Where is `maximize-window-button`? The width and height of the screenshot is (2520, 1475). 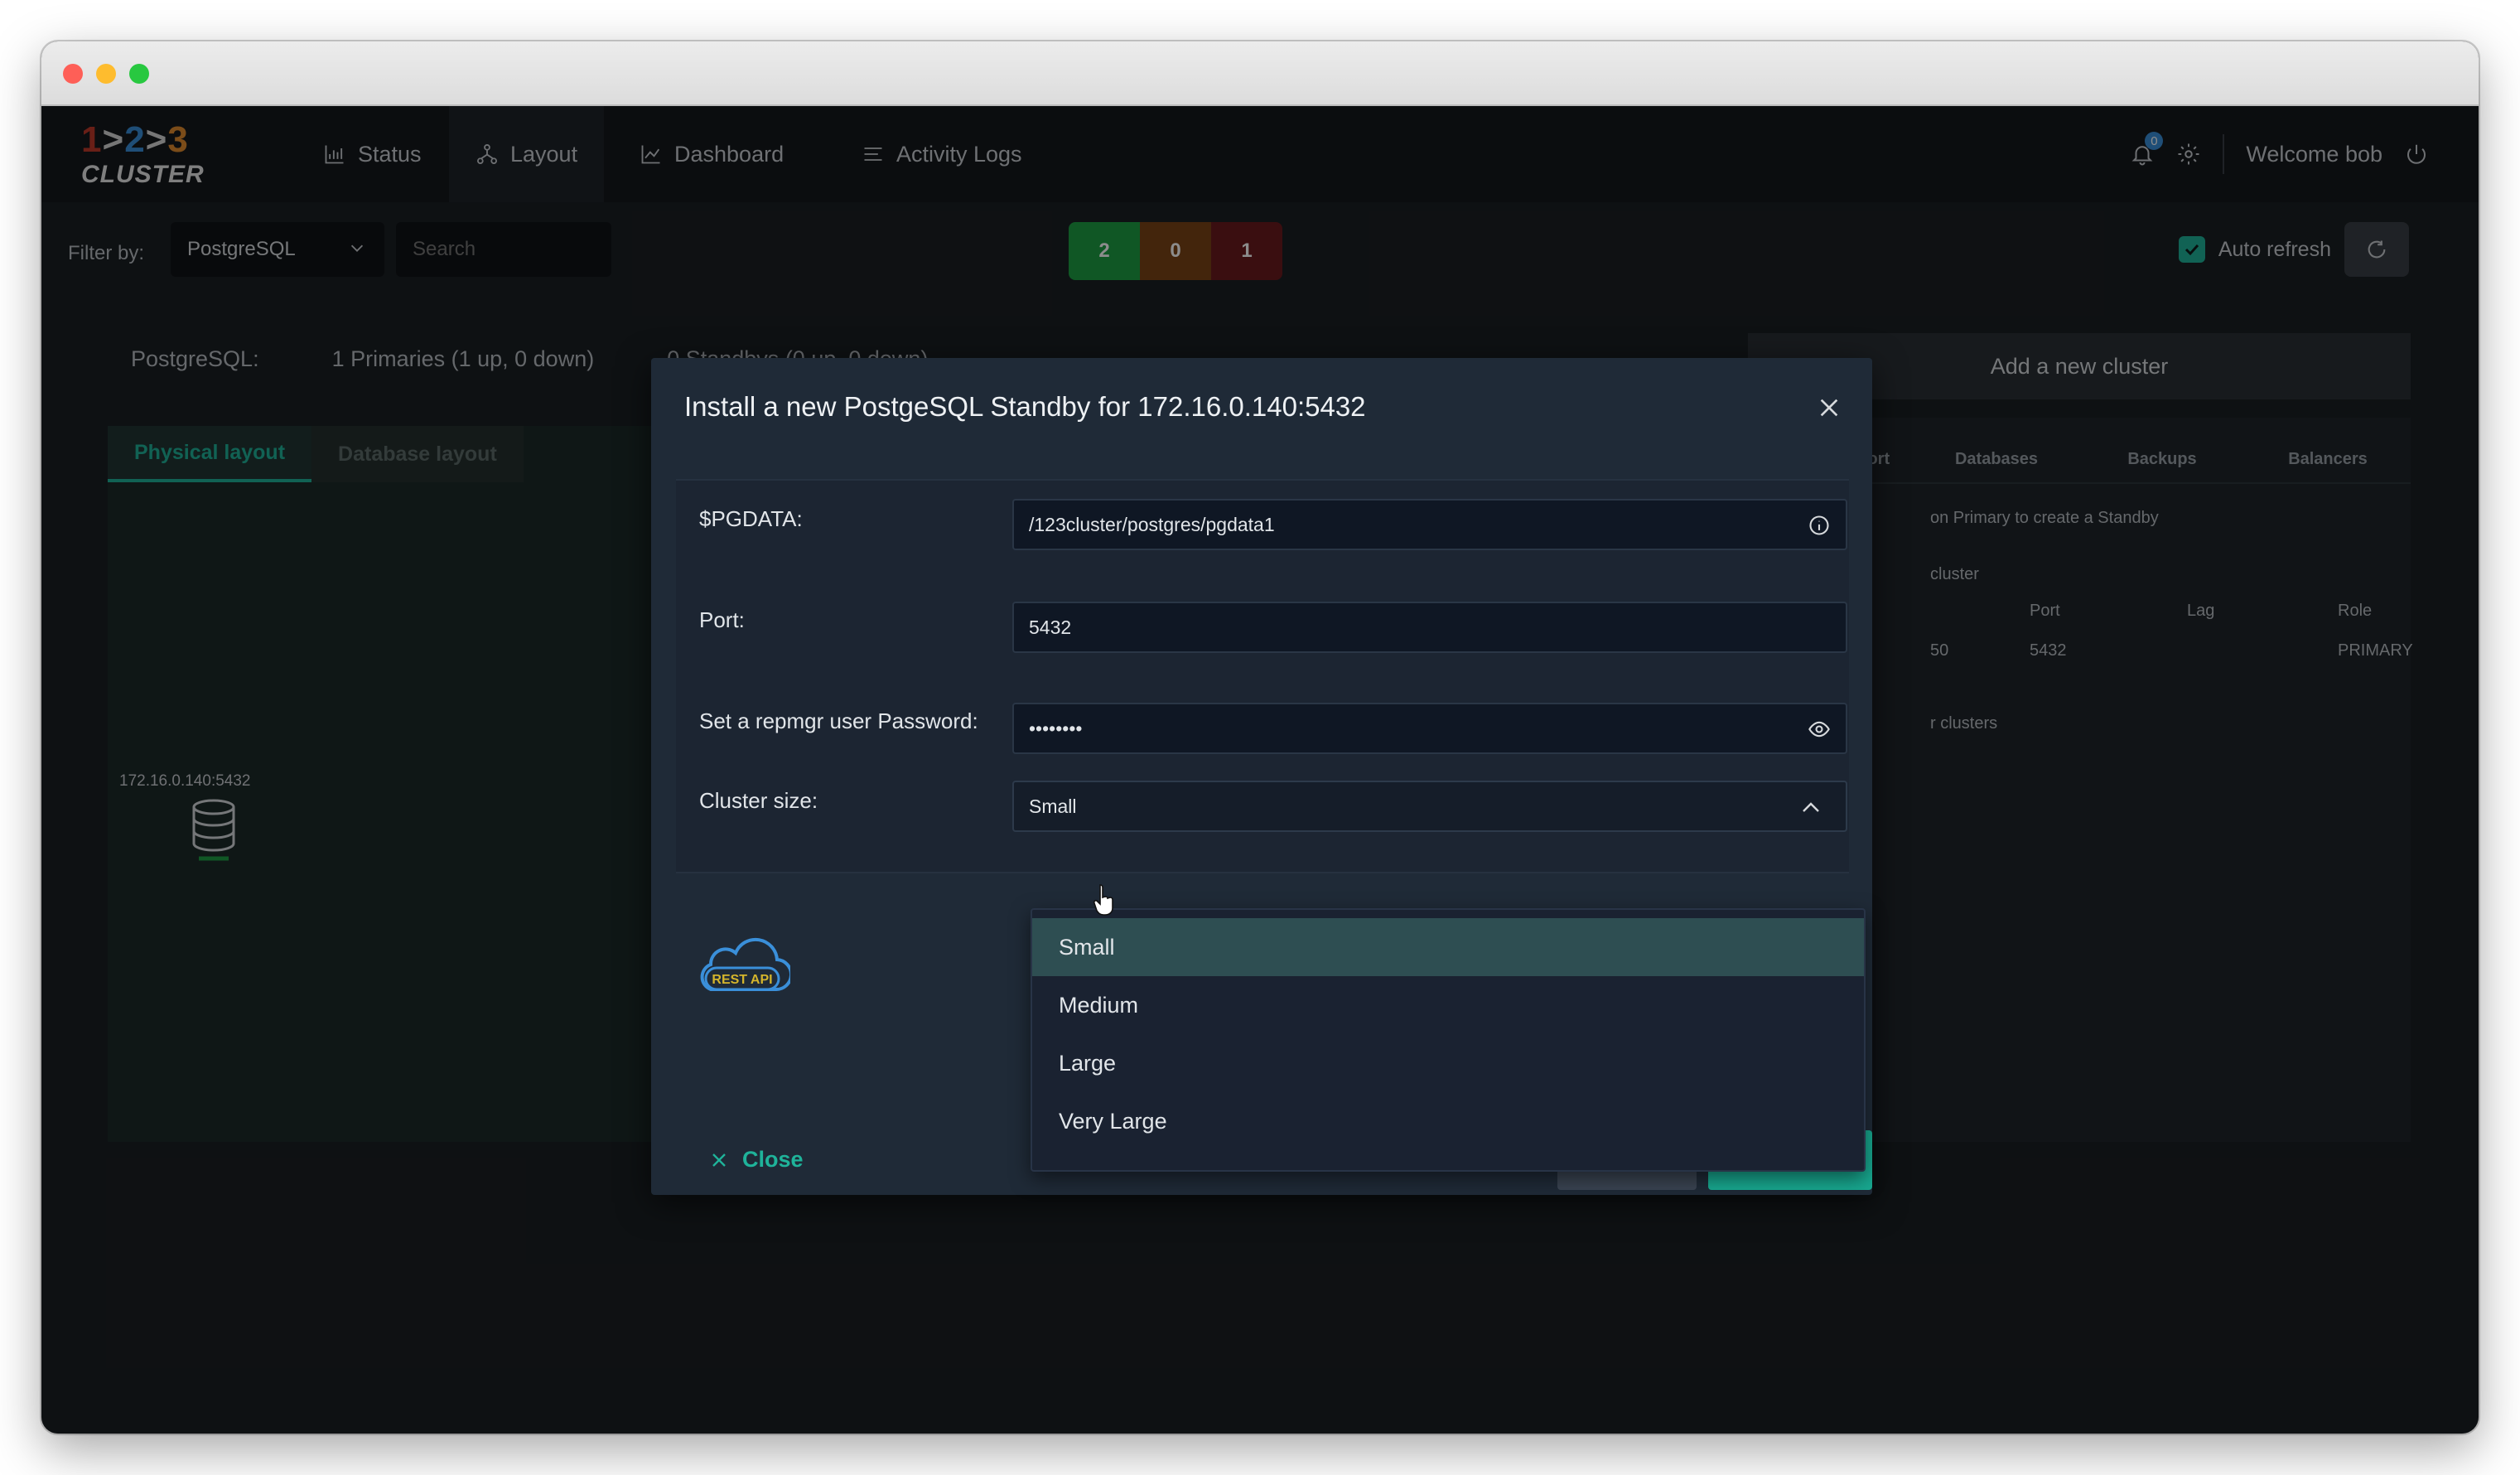 maximize-window-button is located at coordinates (139, 74).